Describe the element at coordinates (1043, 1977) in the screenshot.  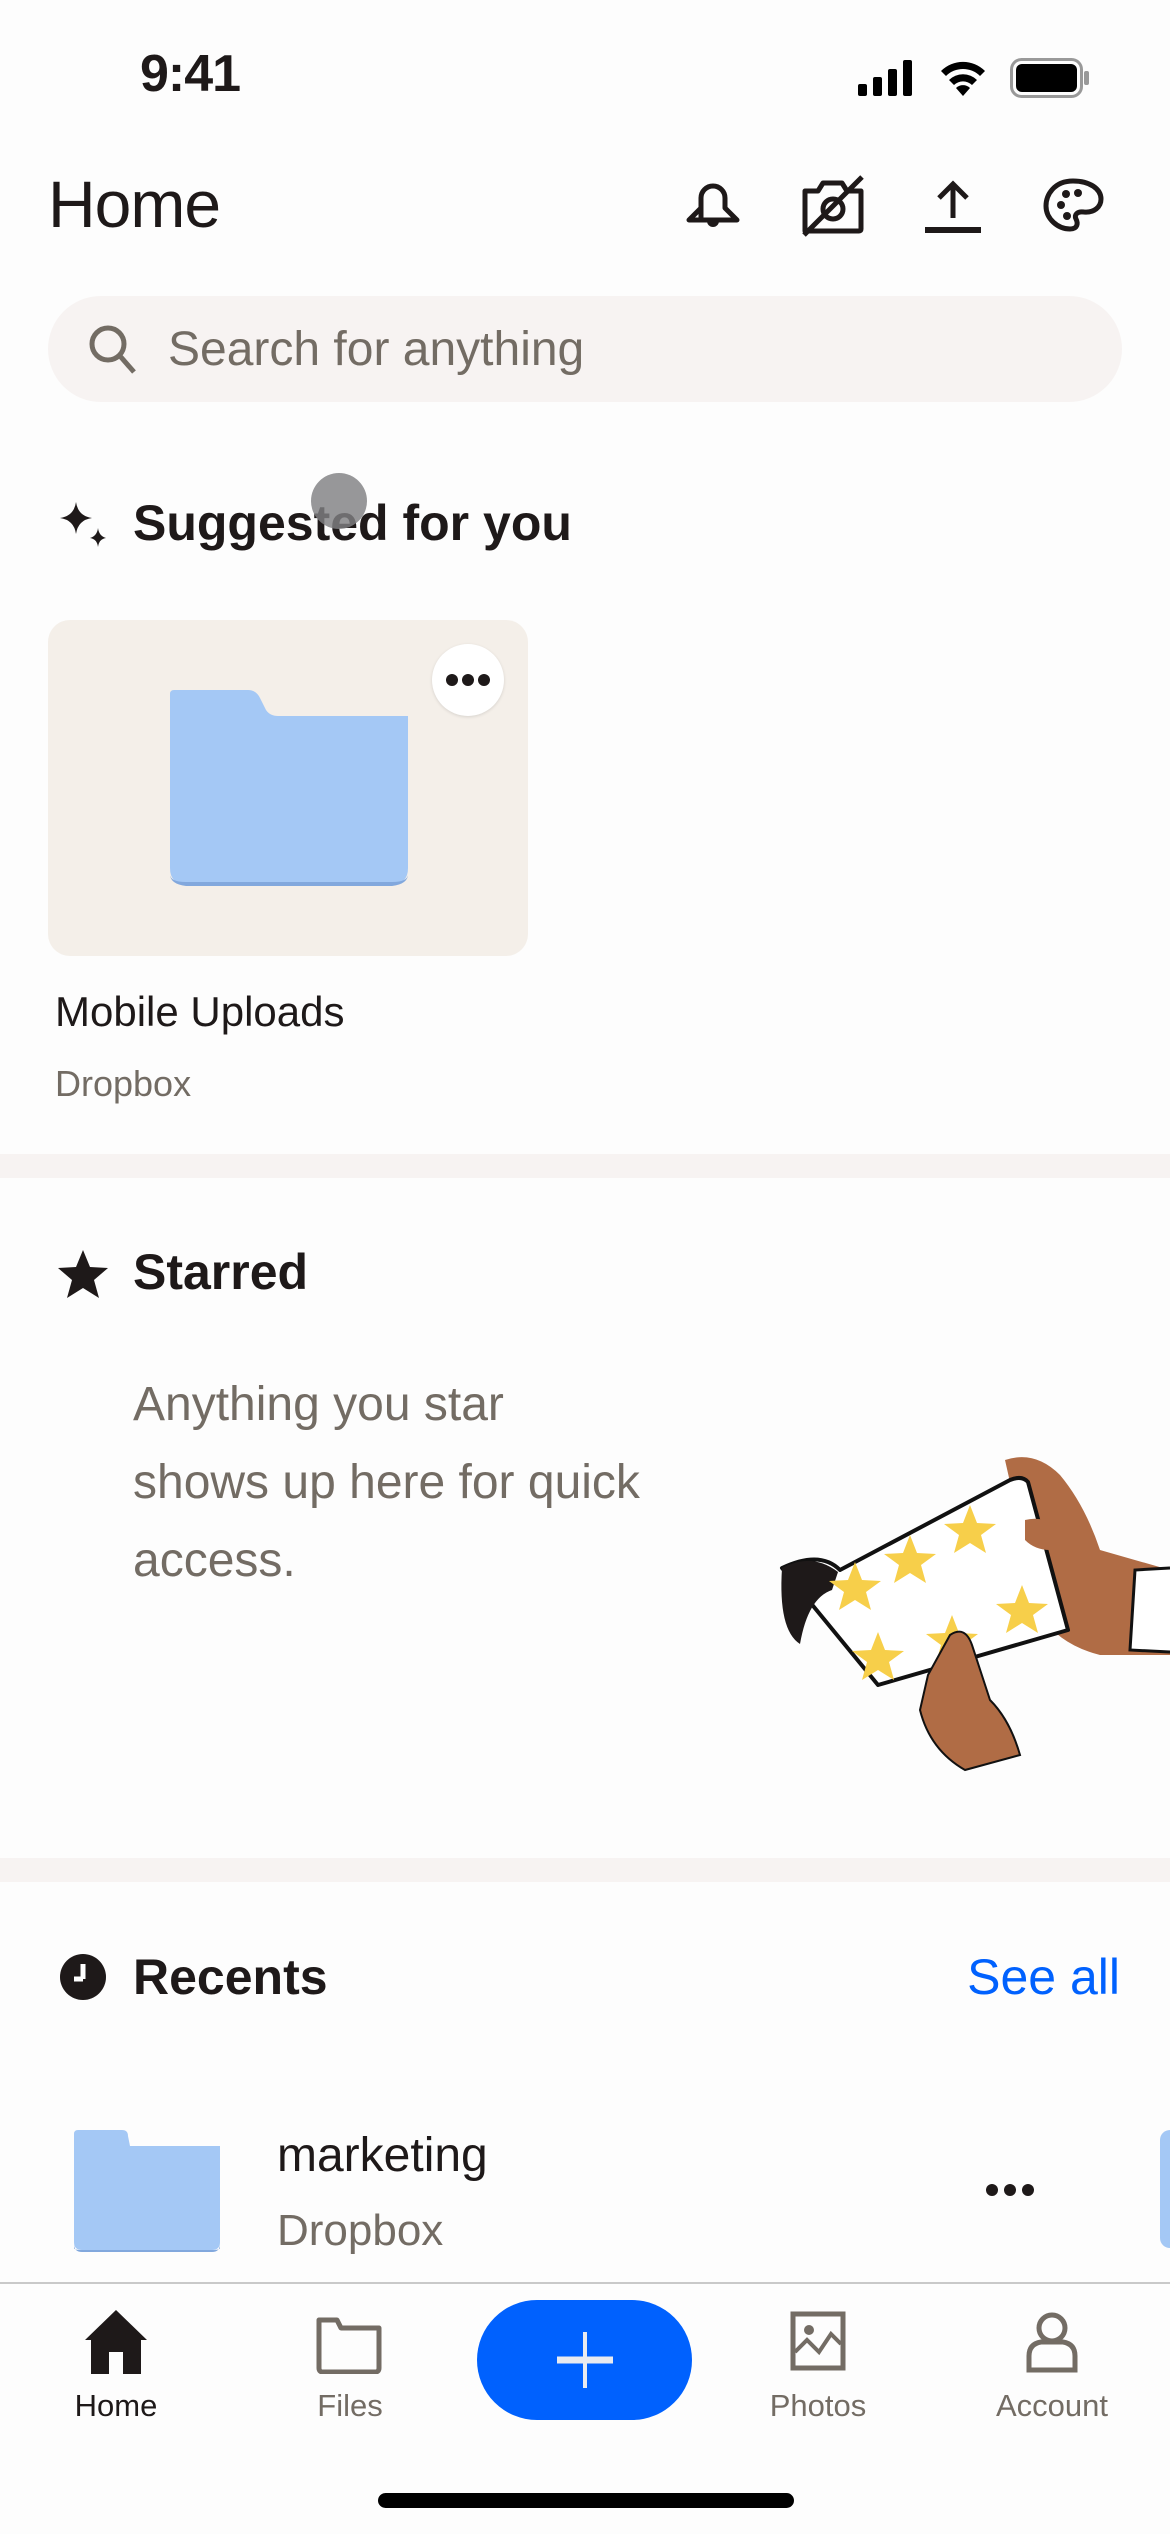
I see `see-all-link: See all` at that location.